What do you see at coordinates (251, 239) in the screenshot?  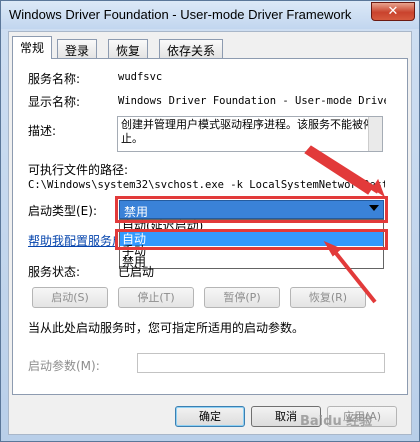 I see `highlight-box-auto-option` at bounding box center [251, 239].